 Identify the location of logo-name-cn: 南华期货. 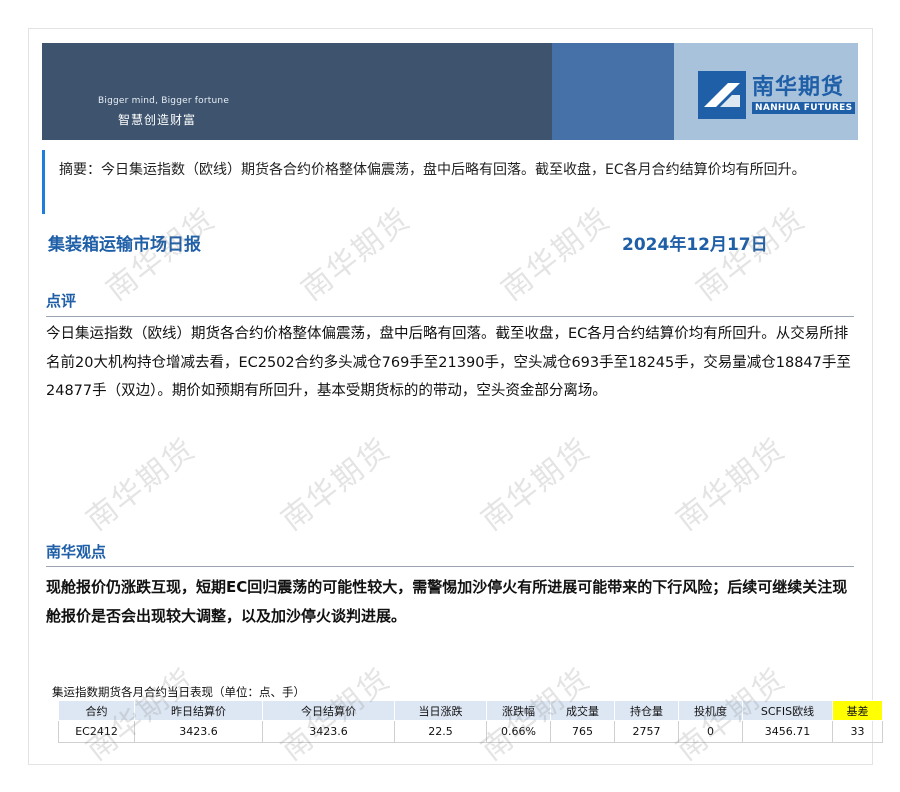
(798, 87).